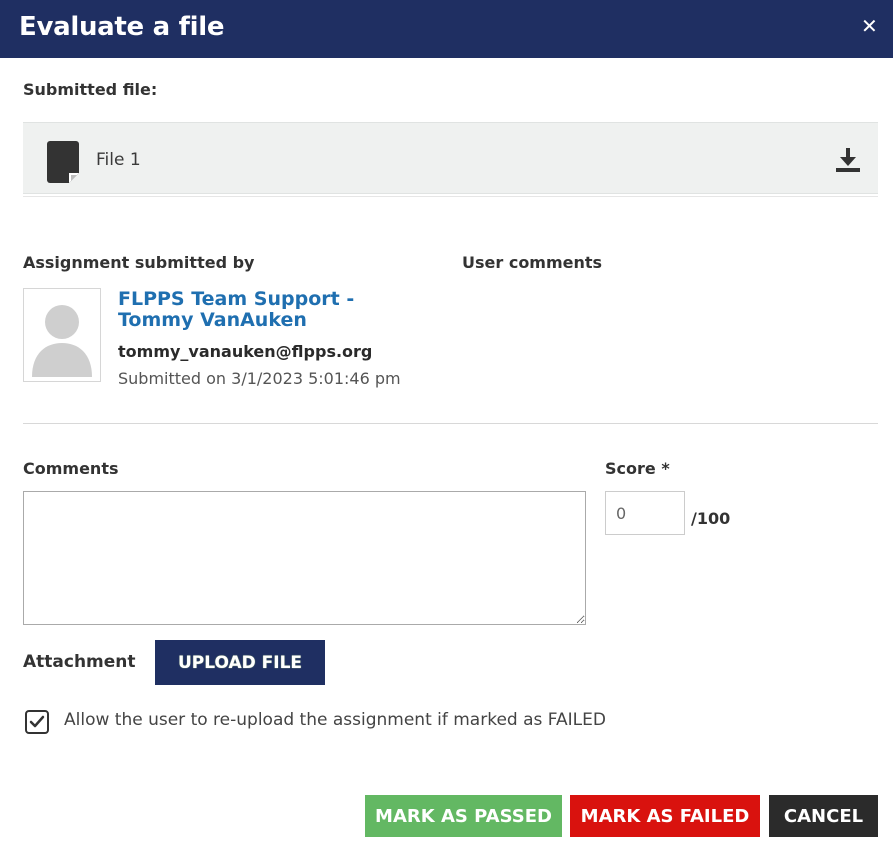  What do you see at coordinates (463, 816) in the screenshot?
I see `mark-as-passed-button: MARK AS PASSED` at bounding box center [463, 816].